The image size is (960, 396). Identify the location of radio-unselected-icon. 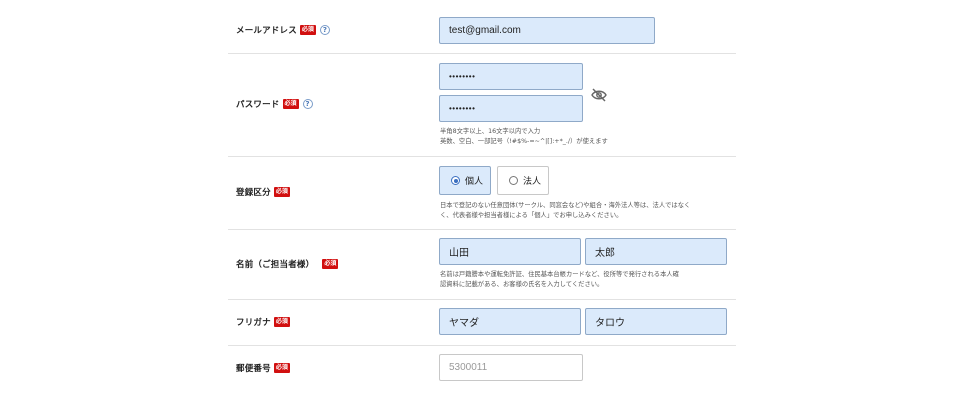
(513, 180).